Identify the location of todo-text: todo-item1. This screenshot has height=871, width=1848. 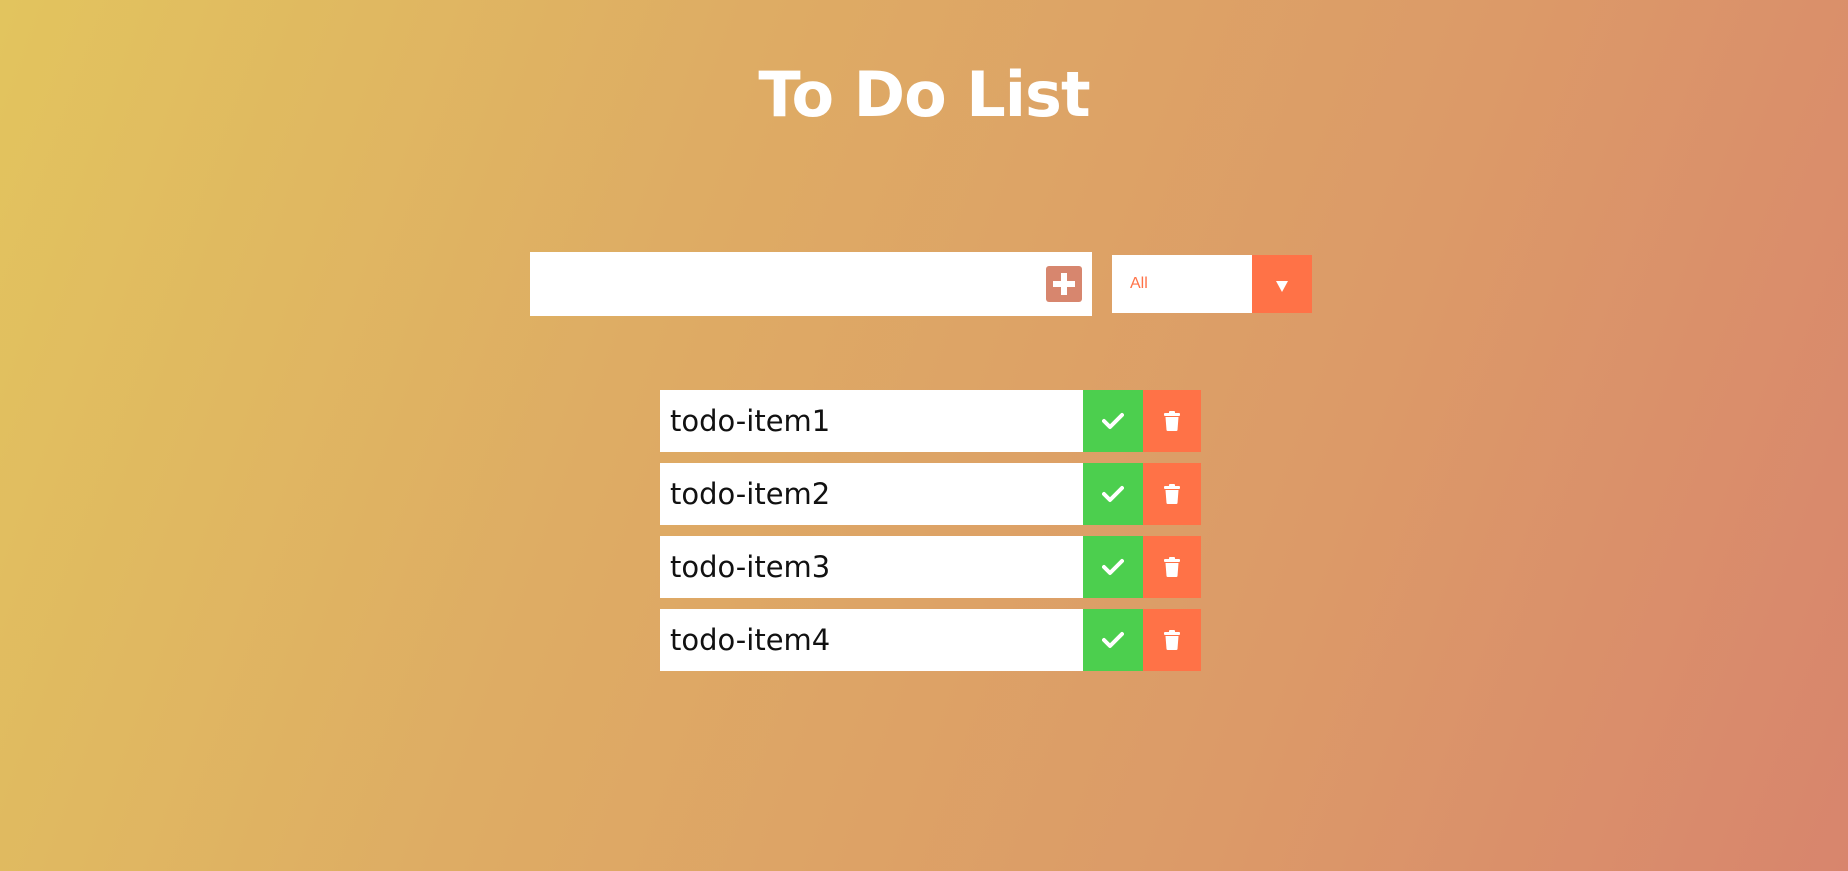
(750, 421).